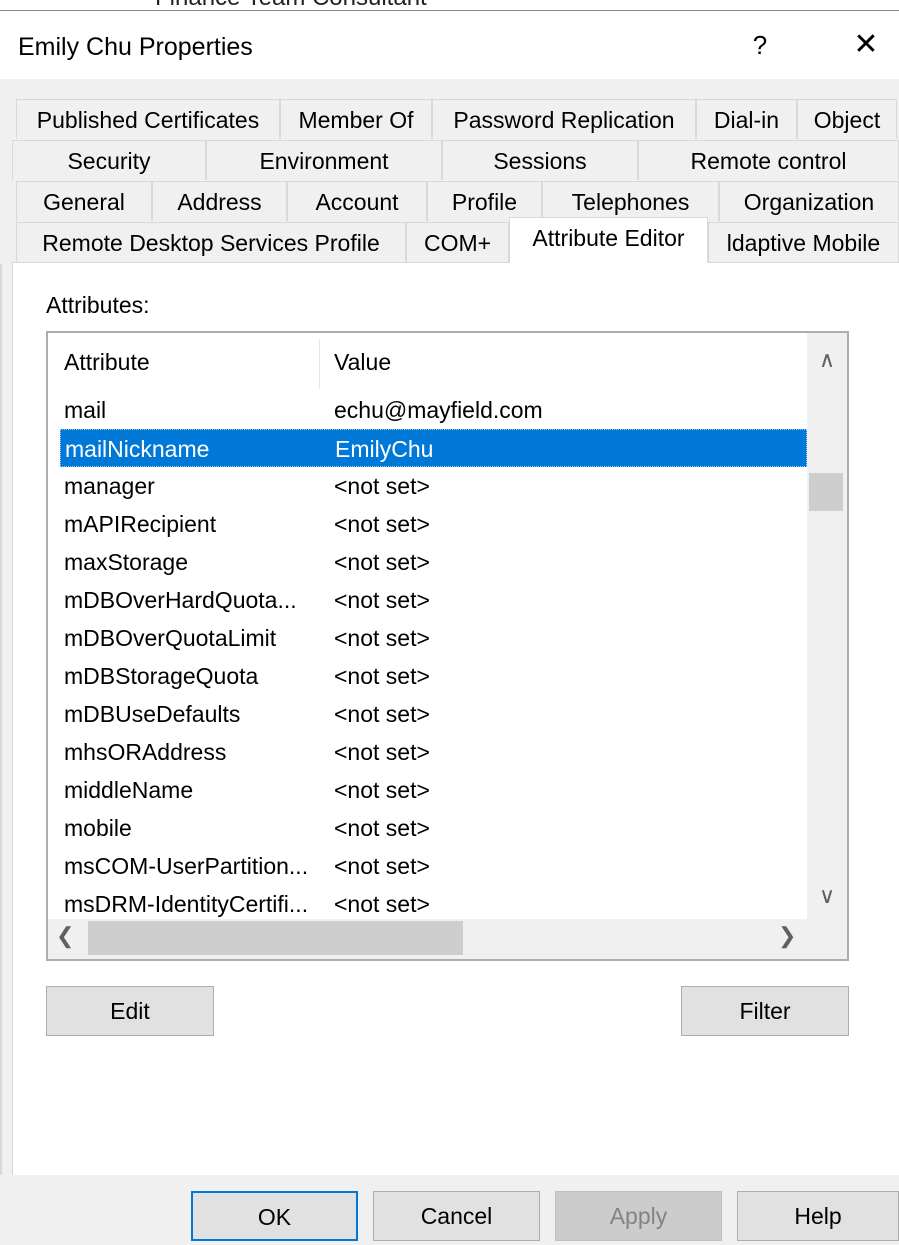 The height and width of the screenshot is (1245, 899). I want to click on table-row: mail echu@mayfield.com, so click(433, 410).